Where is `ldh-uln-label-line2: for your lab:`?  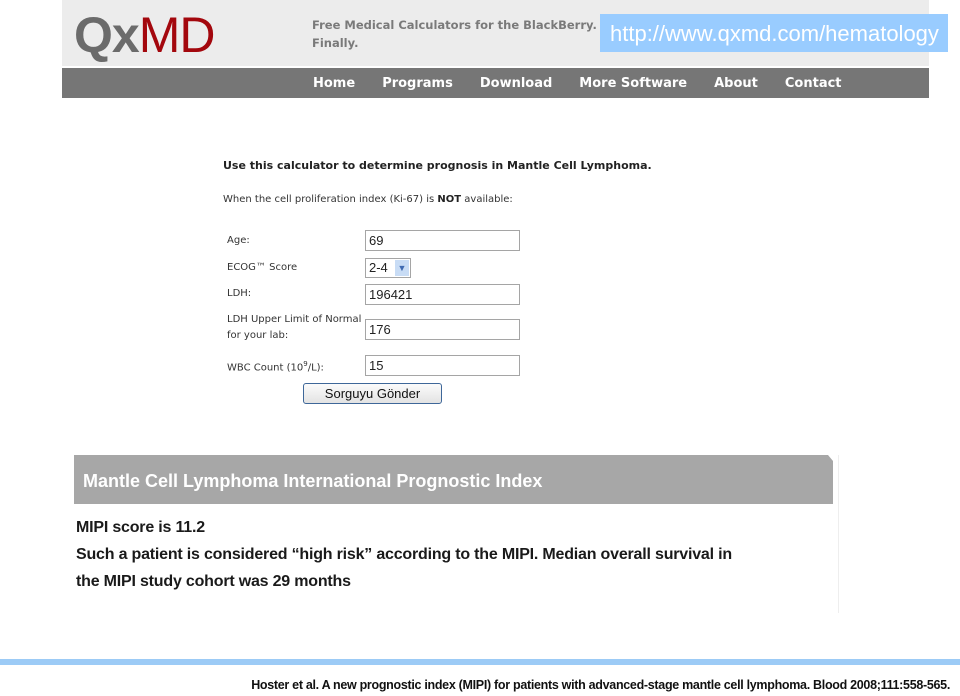
ldh-uln-label-line2: for your lab: is located at coordinates (258, 335).